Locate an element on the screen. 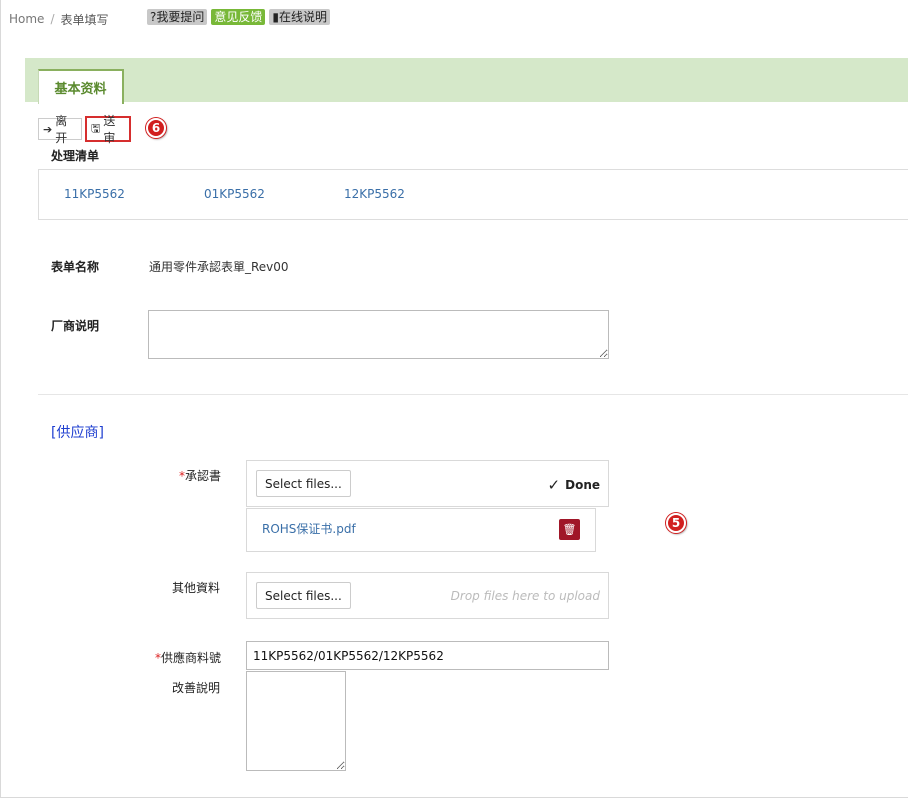 The height and width of the screenshot is (798, 908). tab-basic-info: 基本资料 is located at coordinates (81, 86).